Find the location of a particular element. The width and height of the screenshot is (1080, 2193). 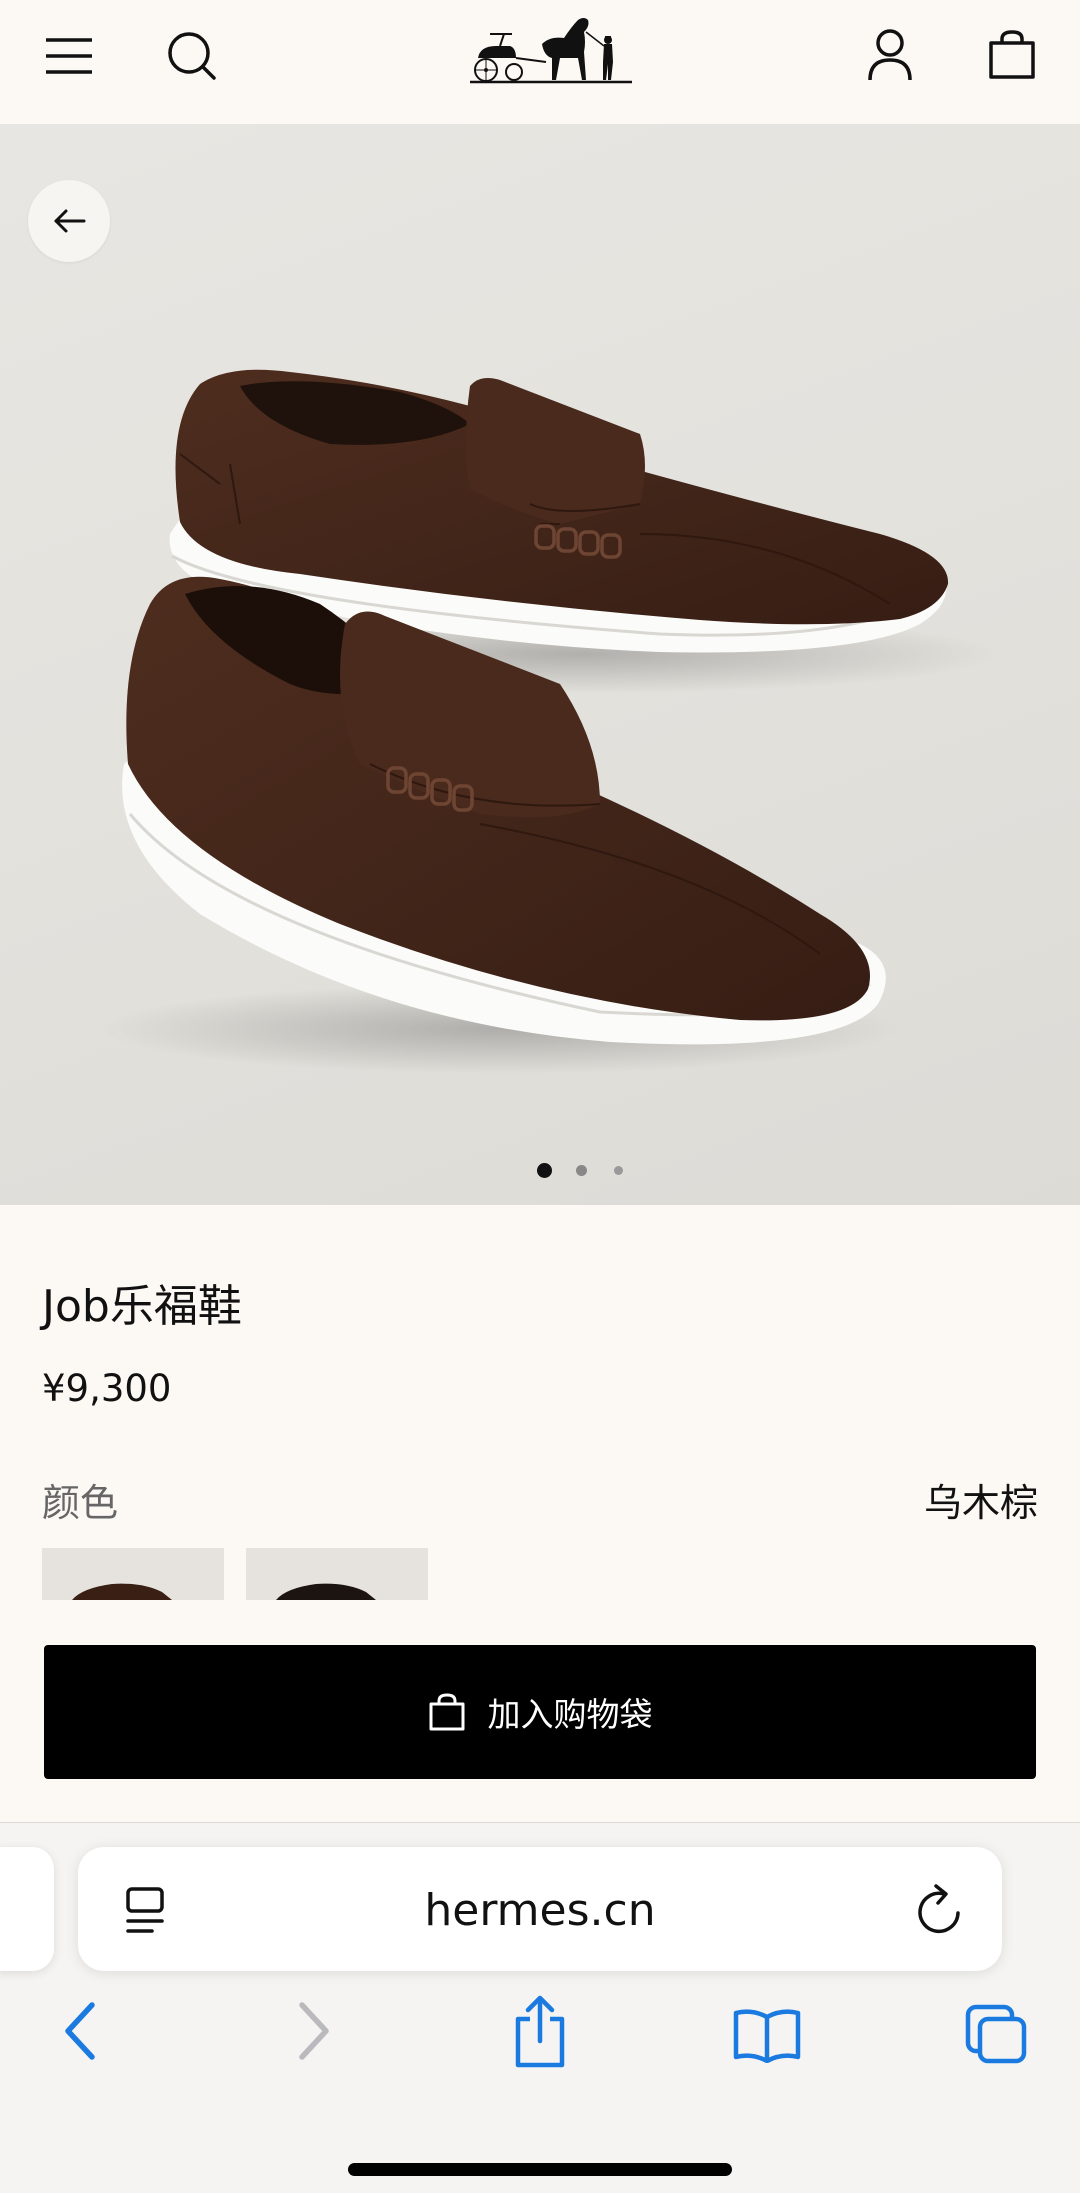

back-icon is located at coordinates (80, 2033).